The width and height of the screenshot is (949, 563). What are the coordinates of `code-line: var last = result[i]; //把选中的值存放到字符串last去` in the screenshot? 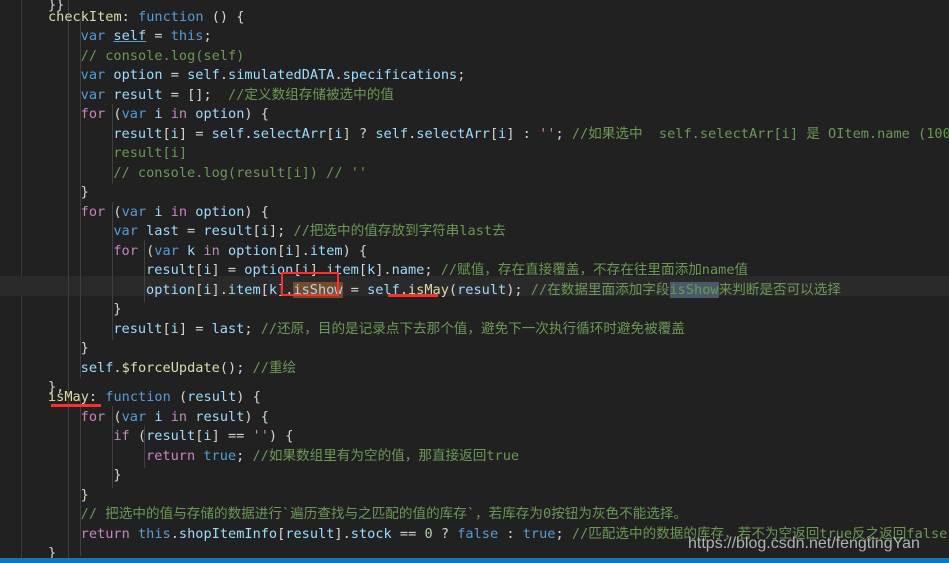 It's located at (474, 232).